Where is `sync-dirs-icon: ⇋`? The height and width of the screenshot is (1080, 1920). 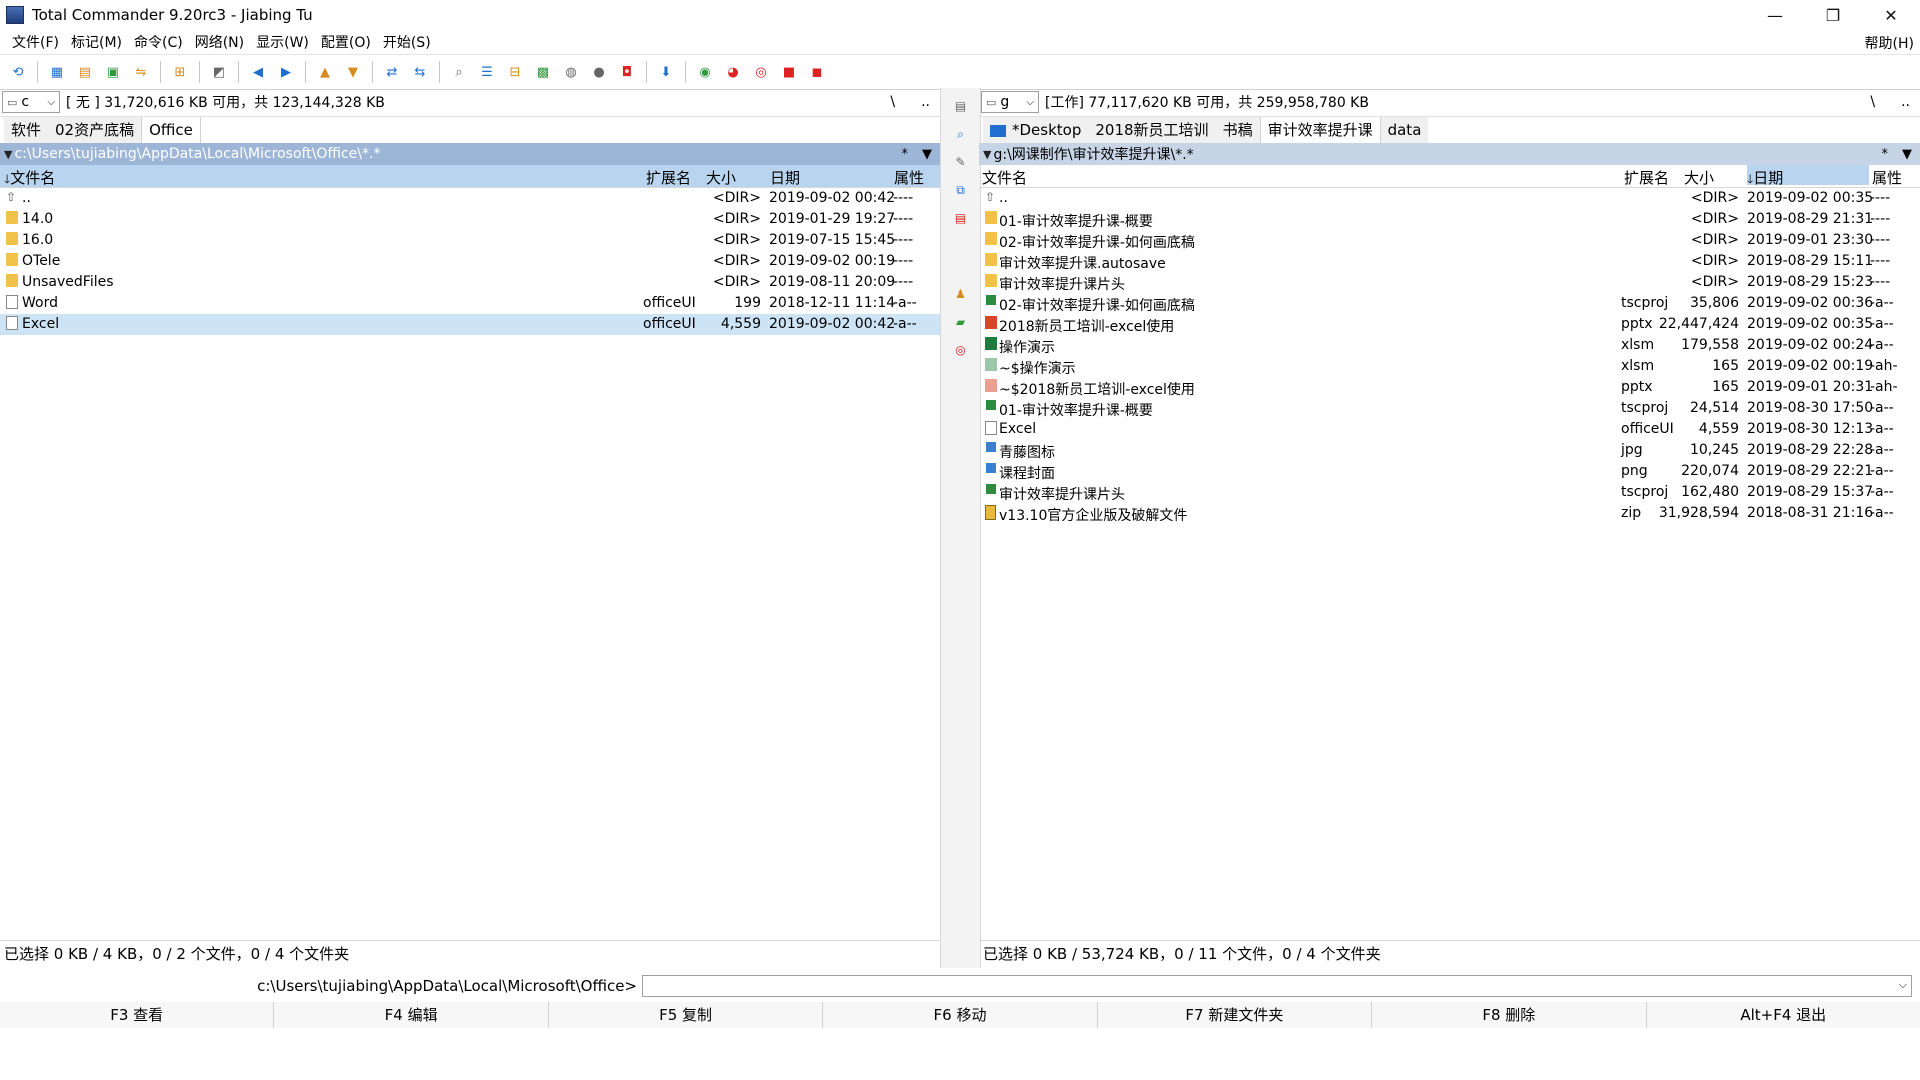 sync-dirs-icon: ⇋ is located at coordinates (141, 72).